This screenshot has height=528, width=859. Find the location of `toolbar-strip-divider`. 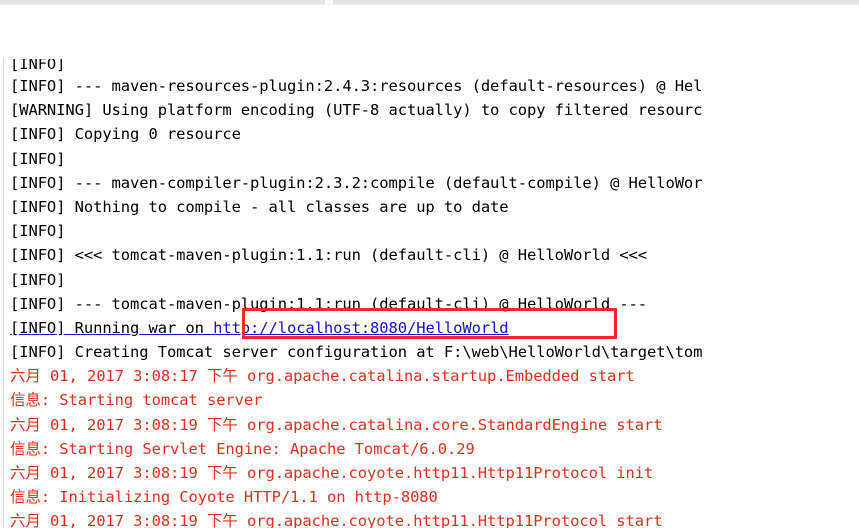

toolbar-strip-divider is located at coordinates (429, 4).